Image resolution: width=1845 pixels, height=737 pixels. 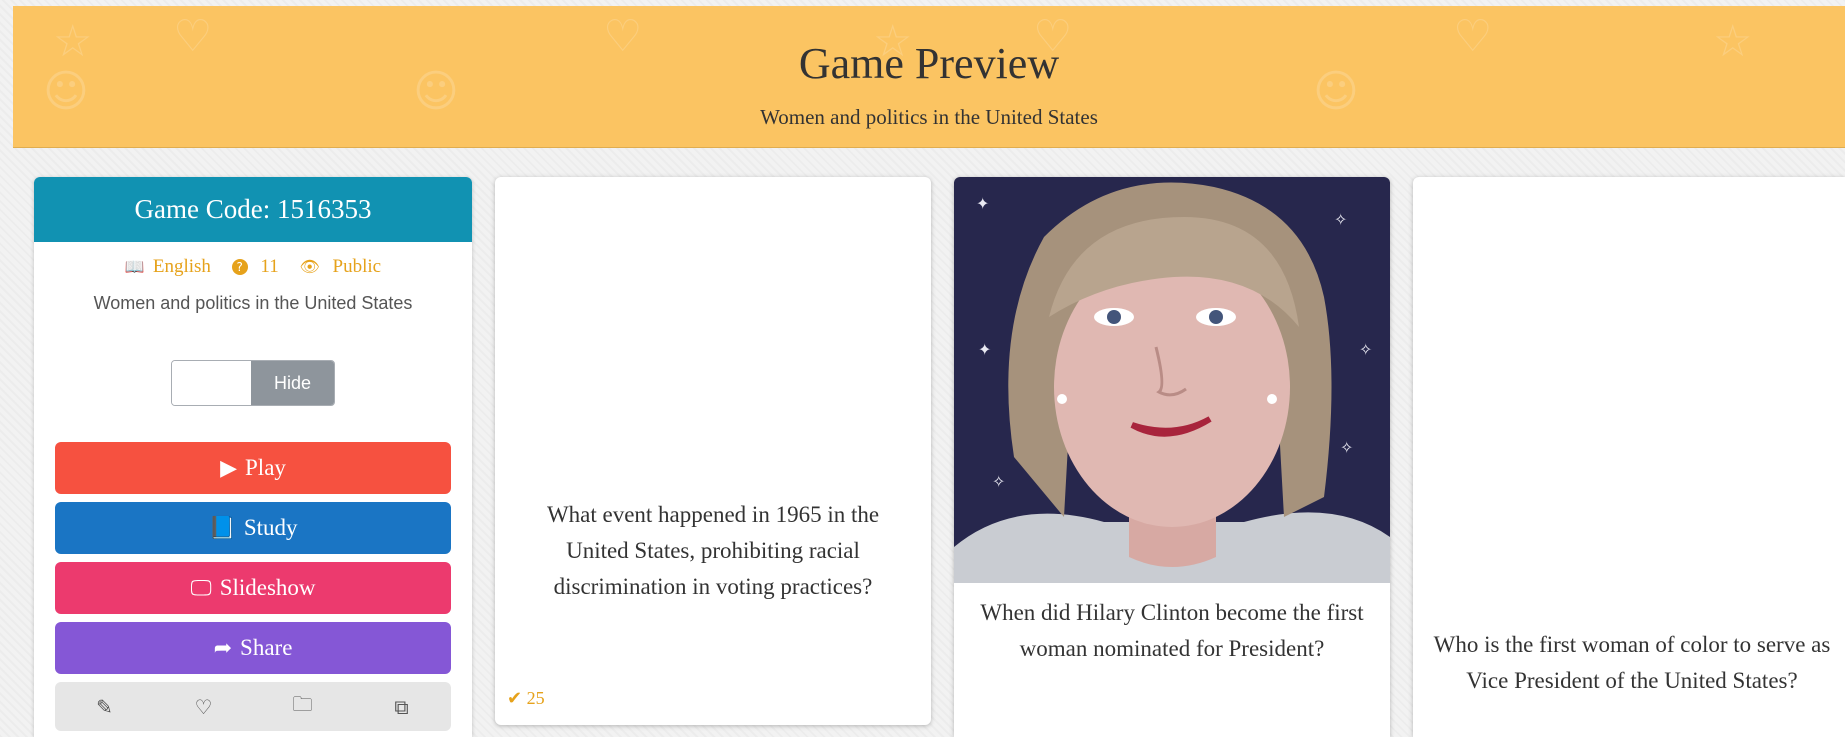 I want to click on share-icon: ➦, so click(x=223, y=648).